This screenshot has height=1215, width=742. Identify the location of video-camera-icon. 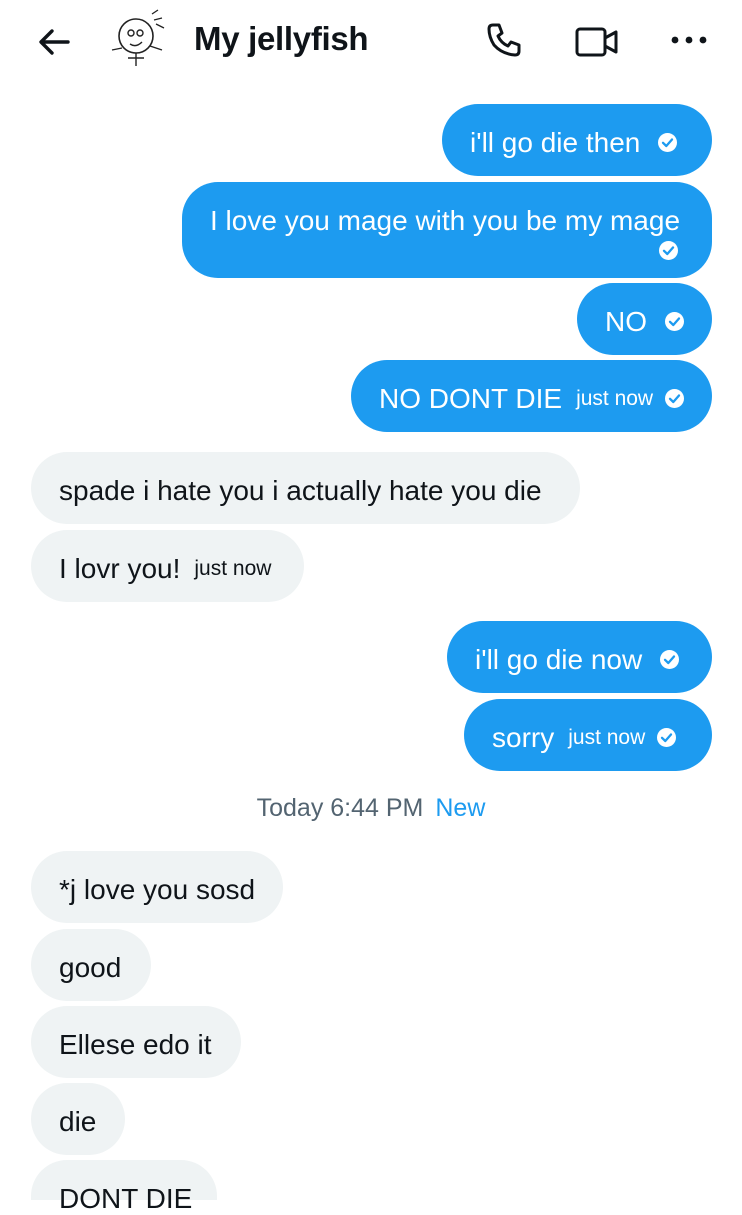
(596, 42).